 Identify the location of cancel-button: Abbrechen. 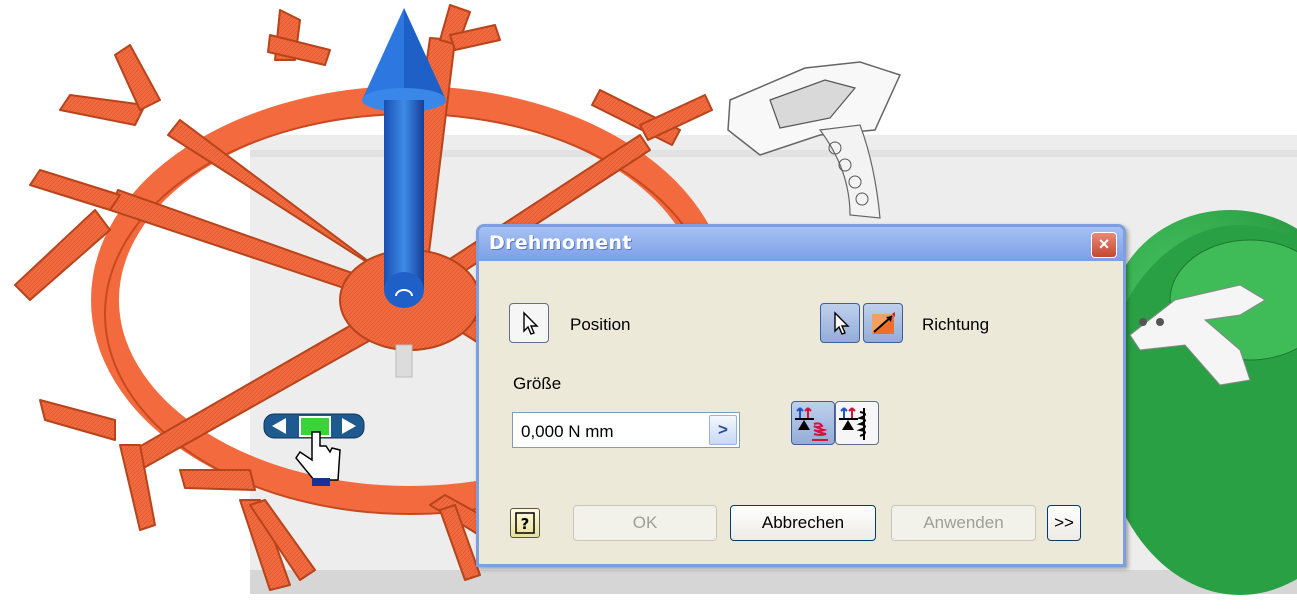
(803, 523).